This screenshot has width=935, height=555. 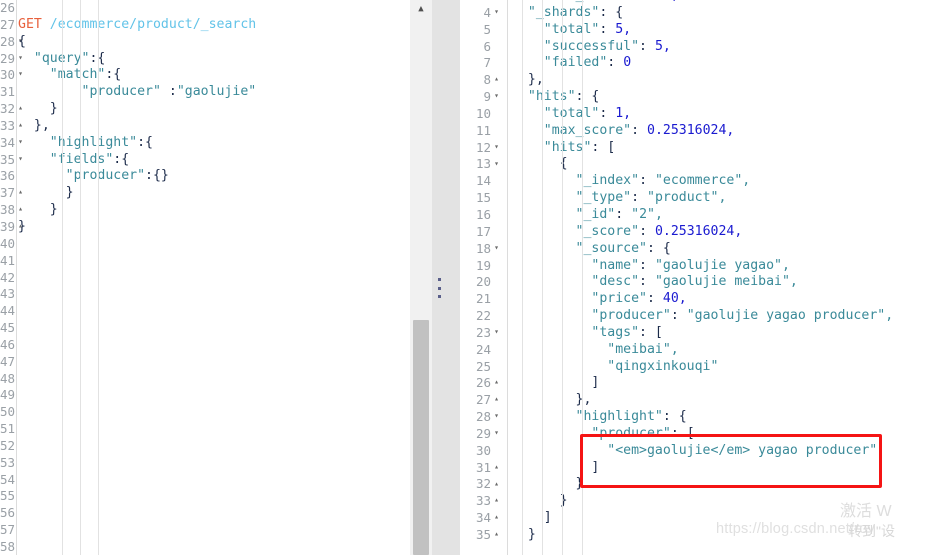 What do you see at coordinates (8, 244) in the screenshot?
I see `gutter-line: 40` at bounding box center [8, 244].